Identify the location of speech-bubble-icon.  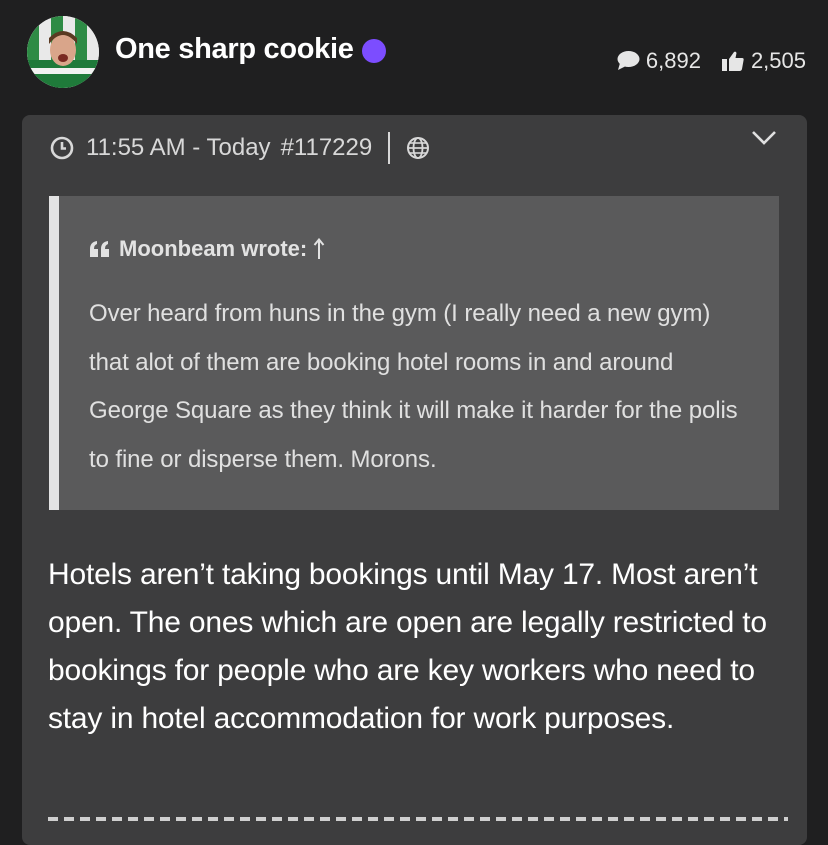
(628, 60).